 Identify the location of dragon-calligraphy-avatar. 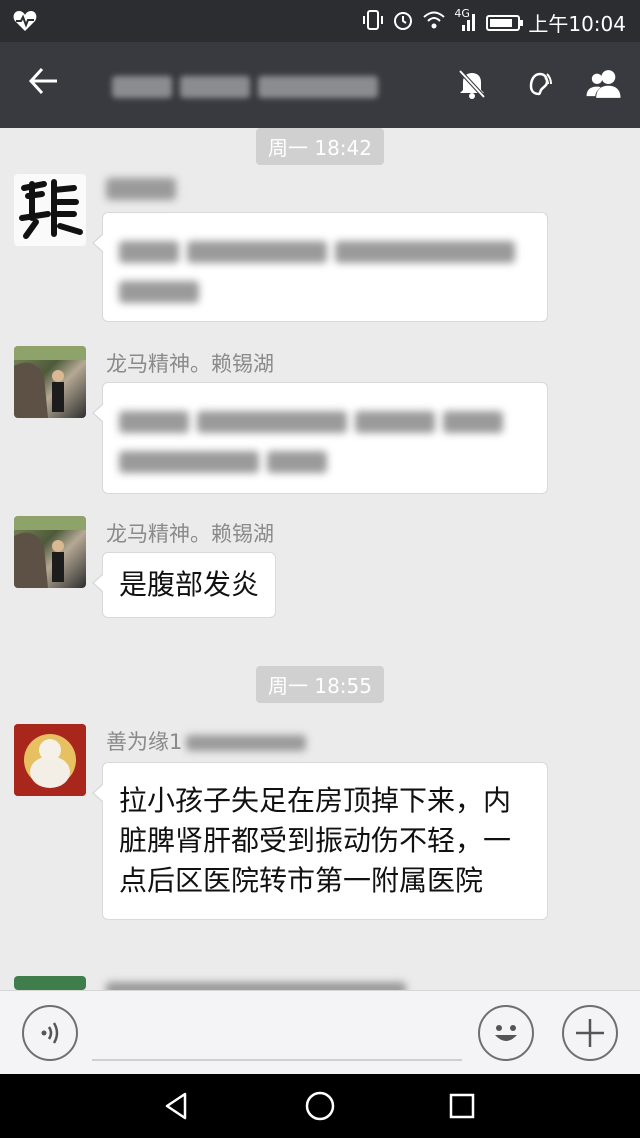
(51, 209).